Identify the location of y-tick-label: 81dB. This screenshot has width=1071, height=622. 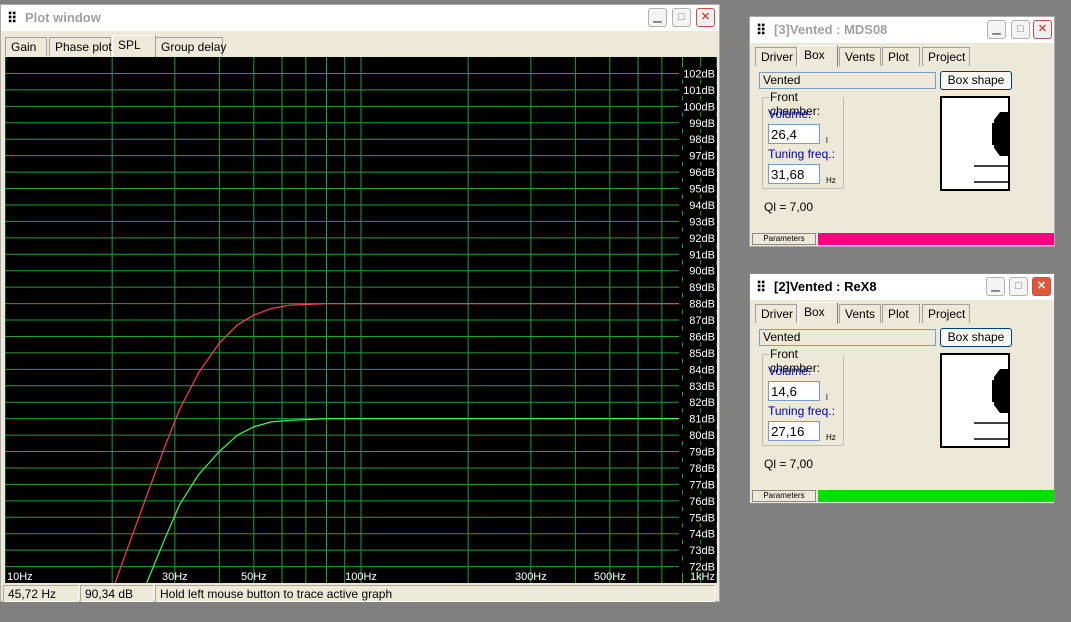
(702, 420).